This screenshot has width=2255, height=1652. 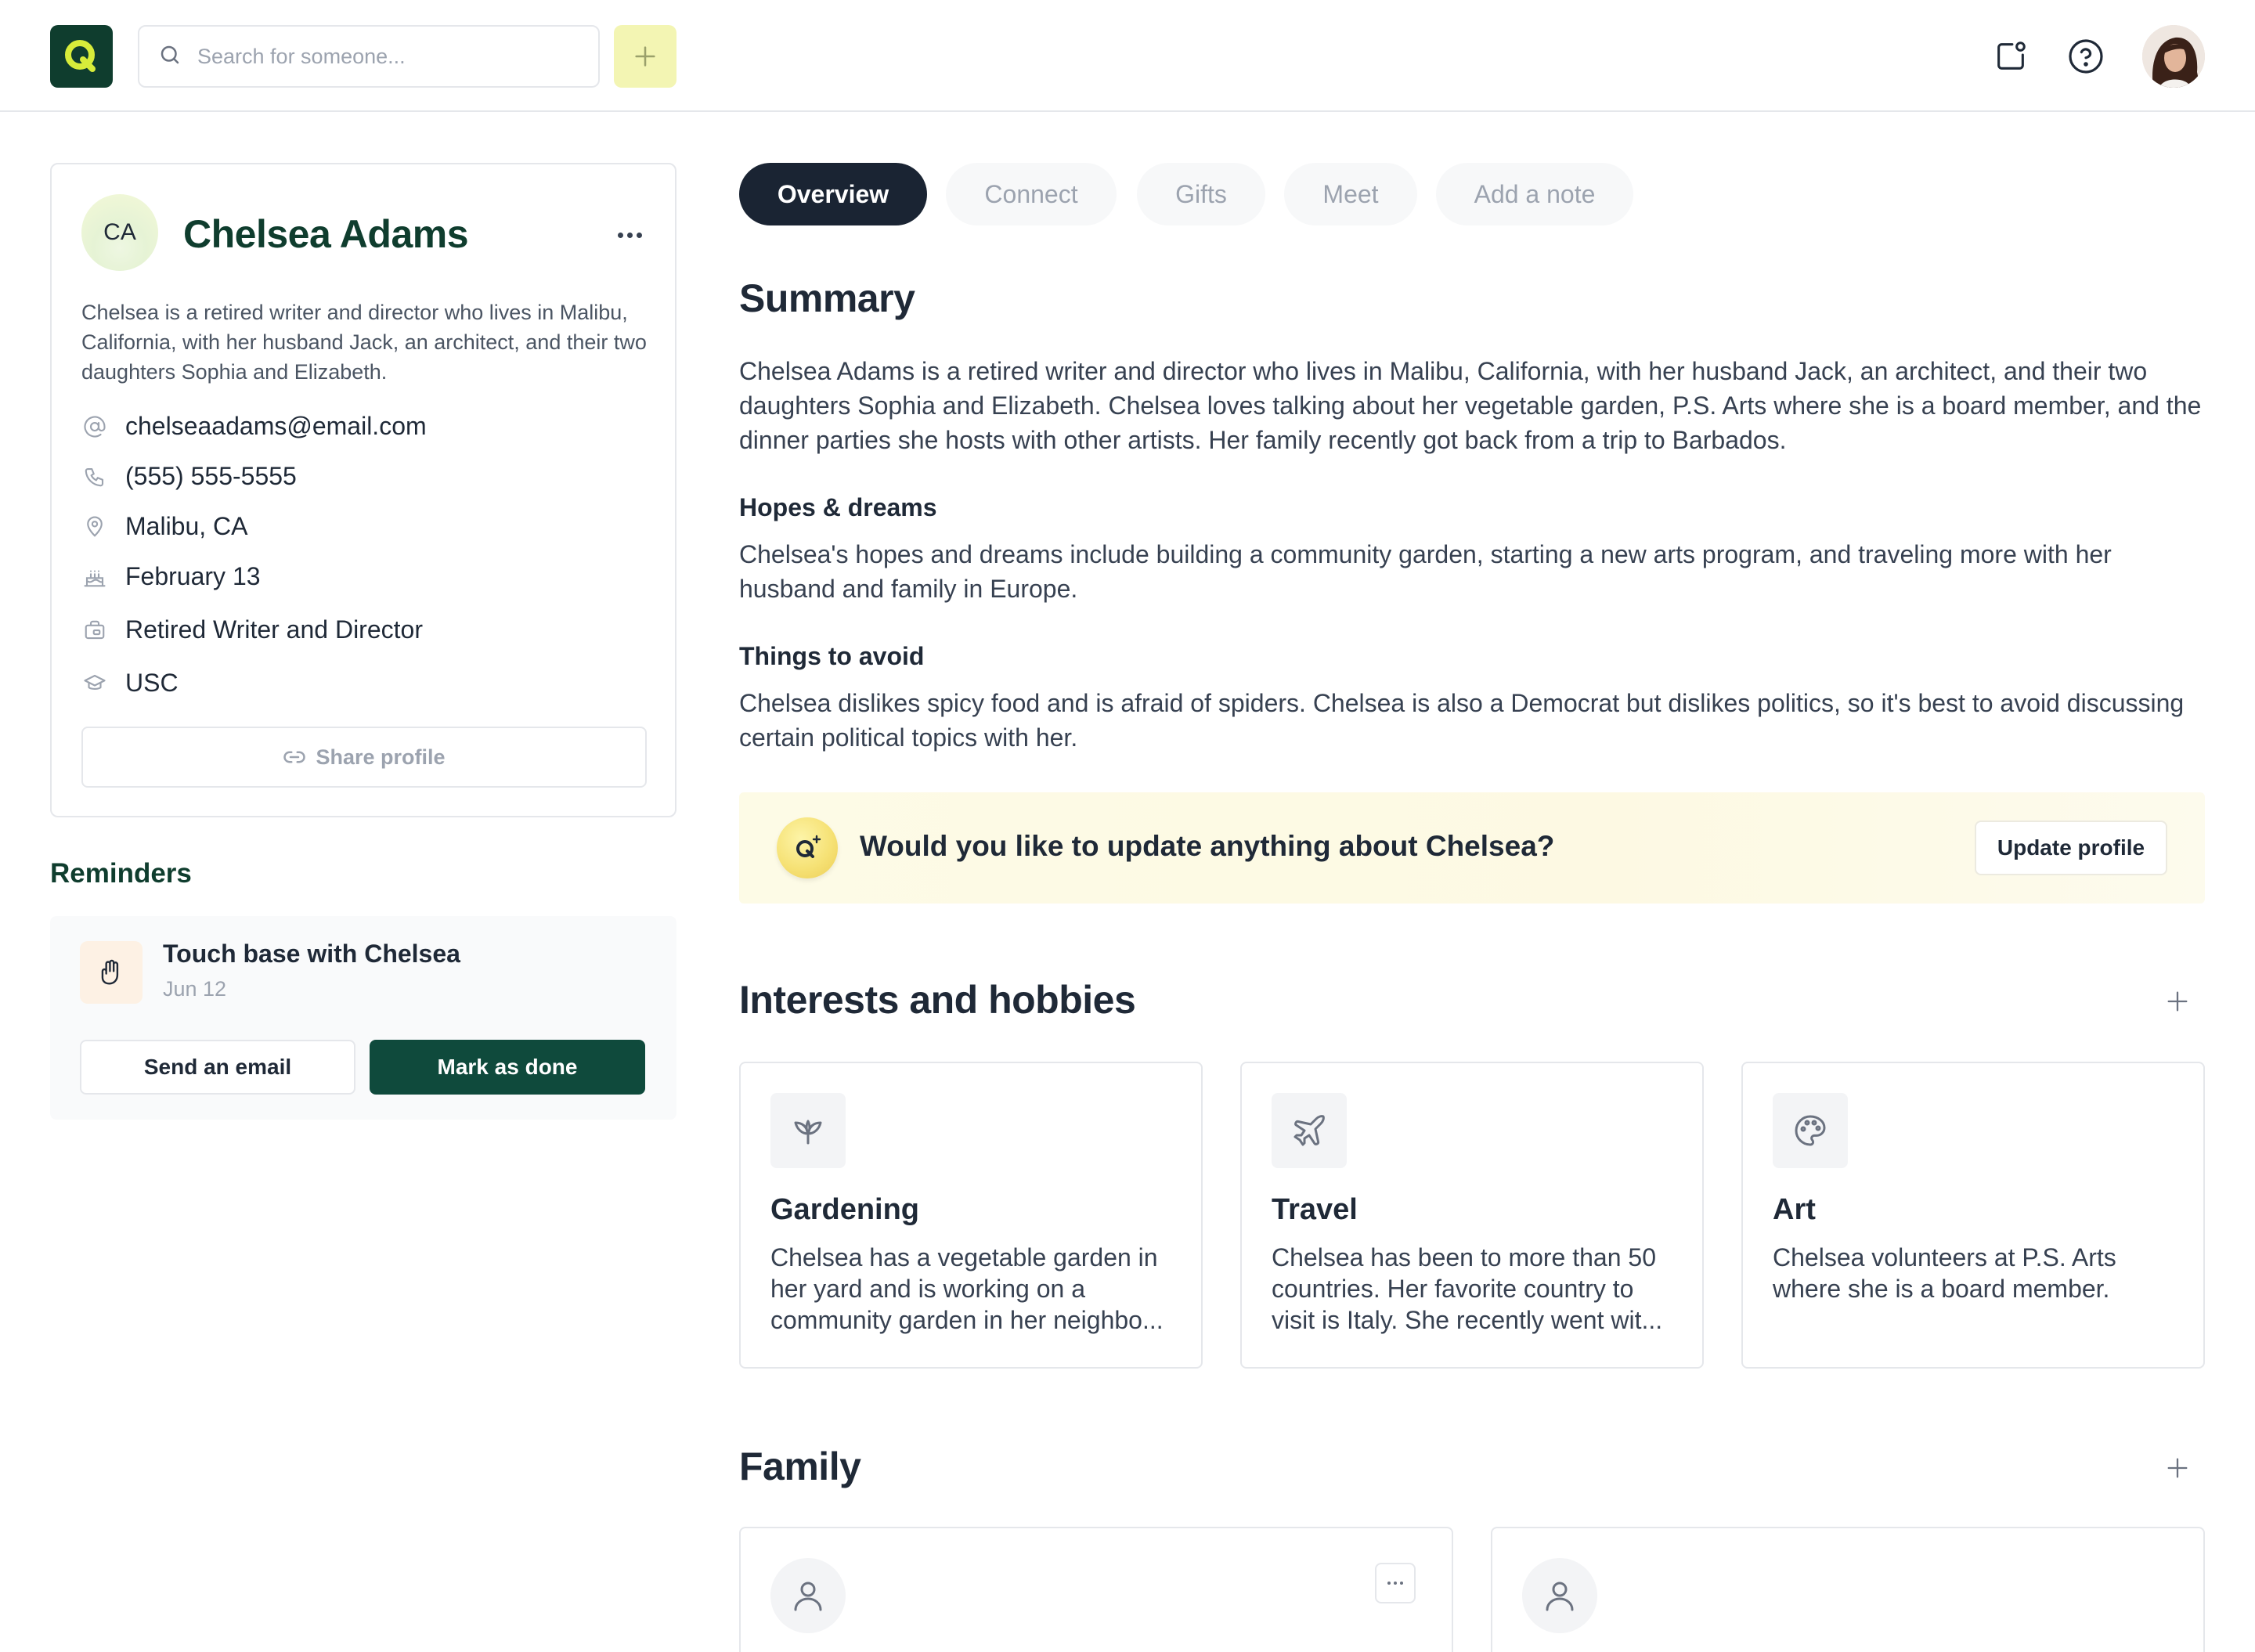 I want to click on tab-add-note: Add a note, so click(x=1534, y=194).